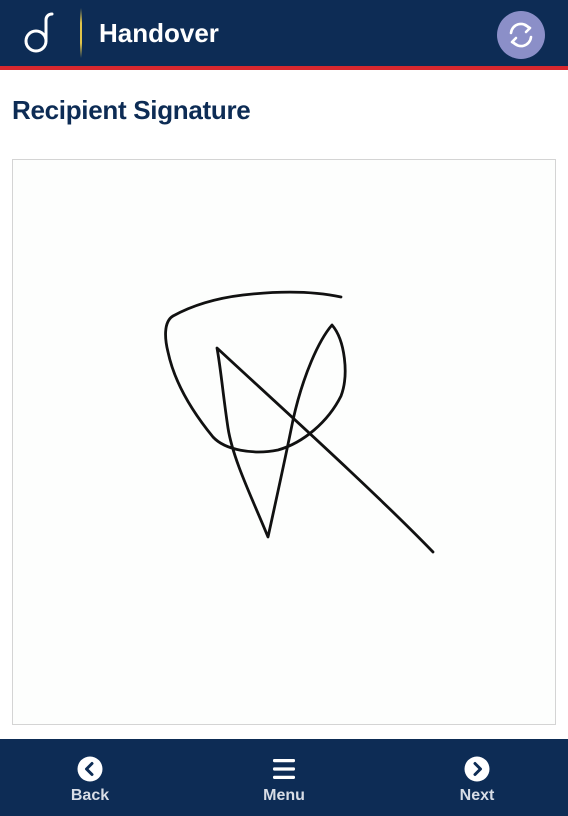  Describe the element at coordinates (477, 795) in the screenshot. I see `next-label: Next` at that location.